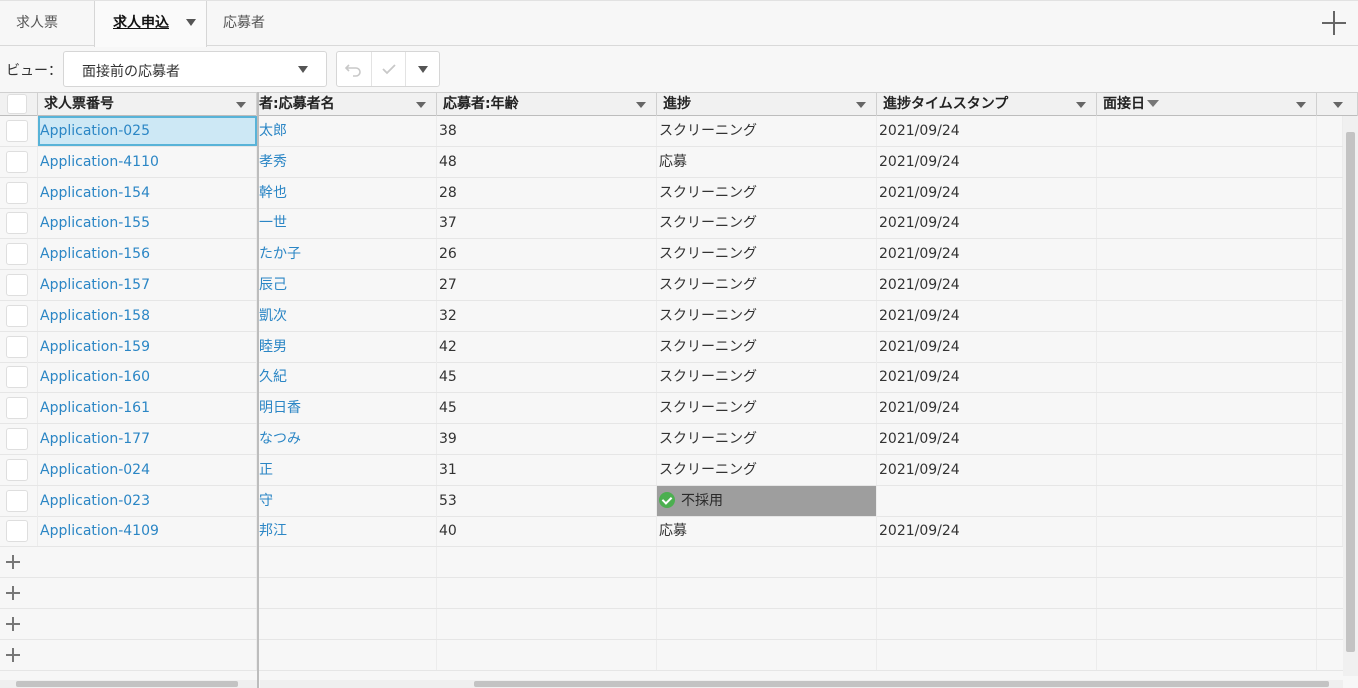 This screenshot has height=688, width=1358. I want to click on applicant-name-link: 幹也, so click(273, 193).